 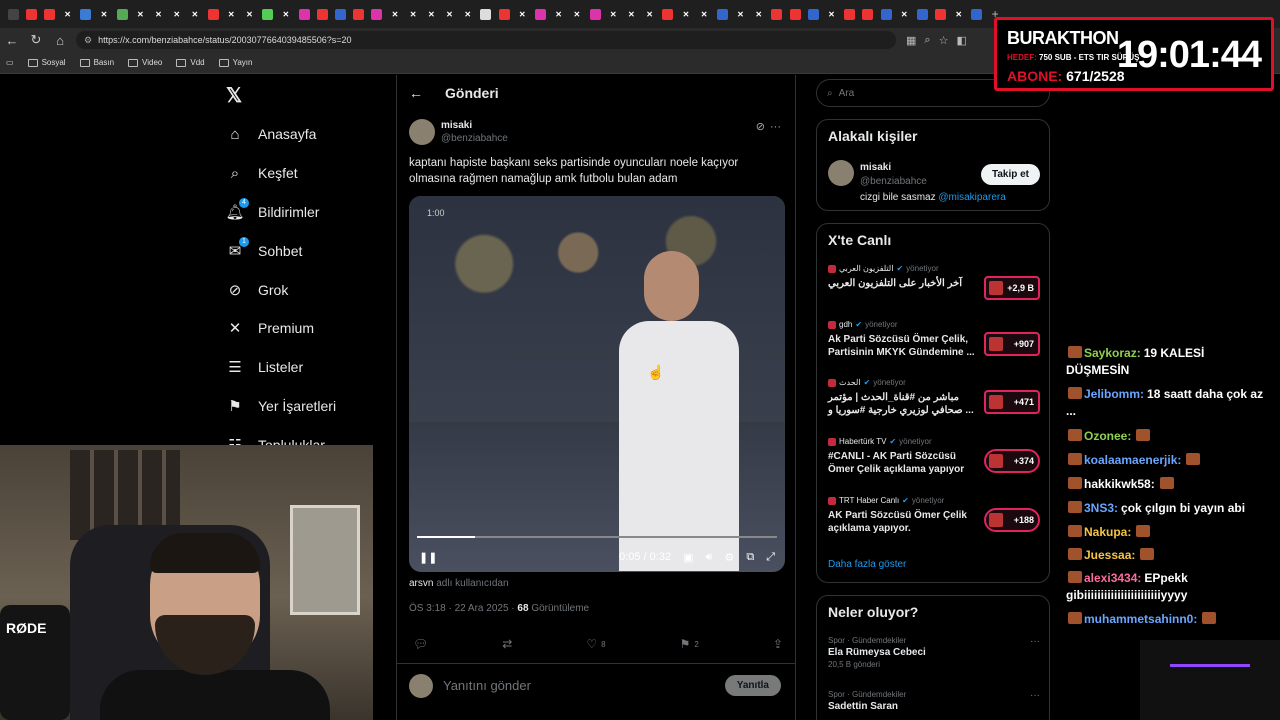 I want to click on share-icon: ⇪, so click(x=778, y=644).